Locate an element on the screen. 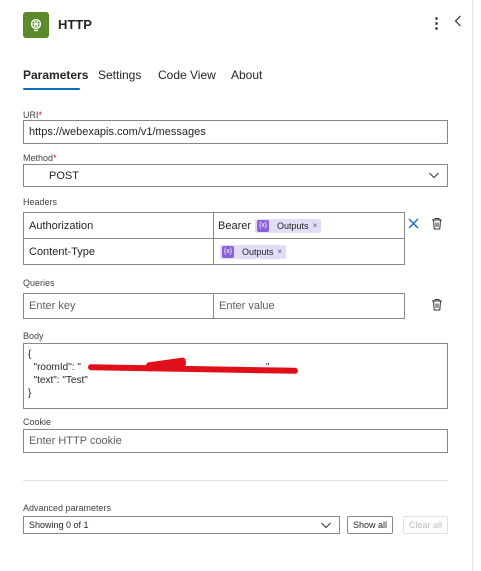 This screenshot has width=481, height=571. advanced-parameters-label: Advanced parameters is located at coordinates (67, 508).